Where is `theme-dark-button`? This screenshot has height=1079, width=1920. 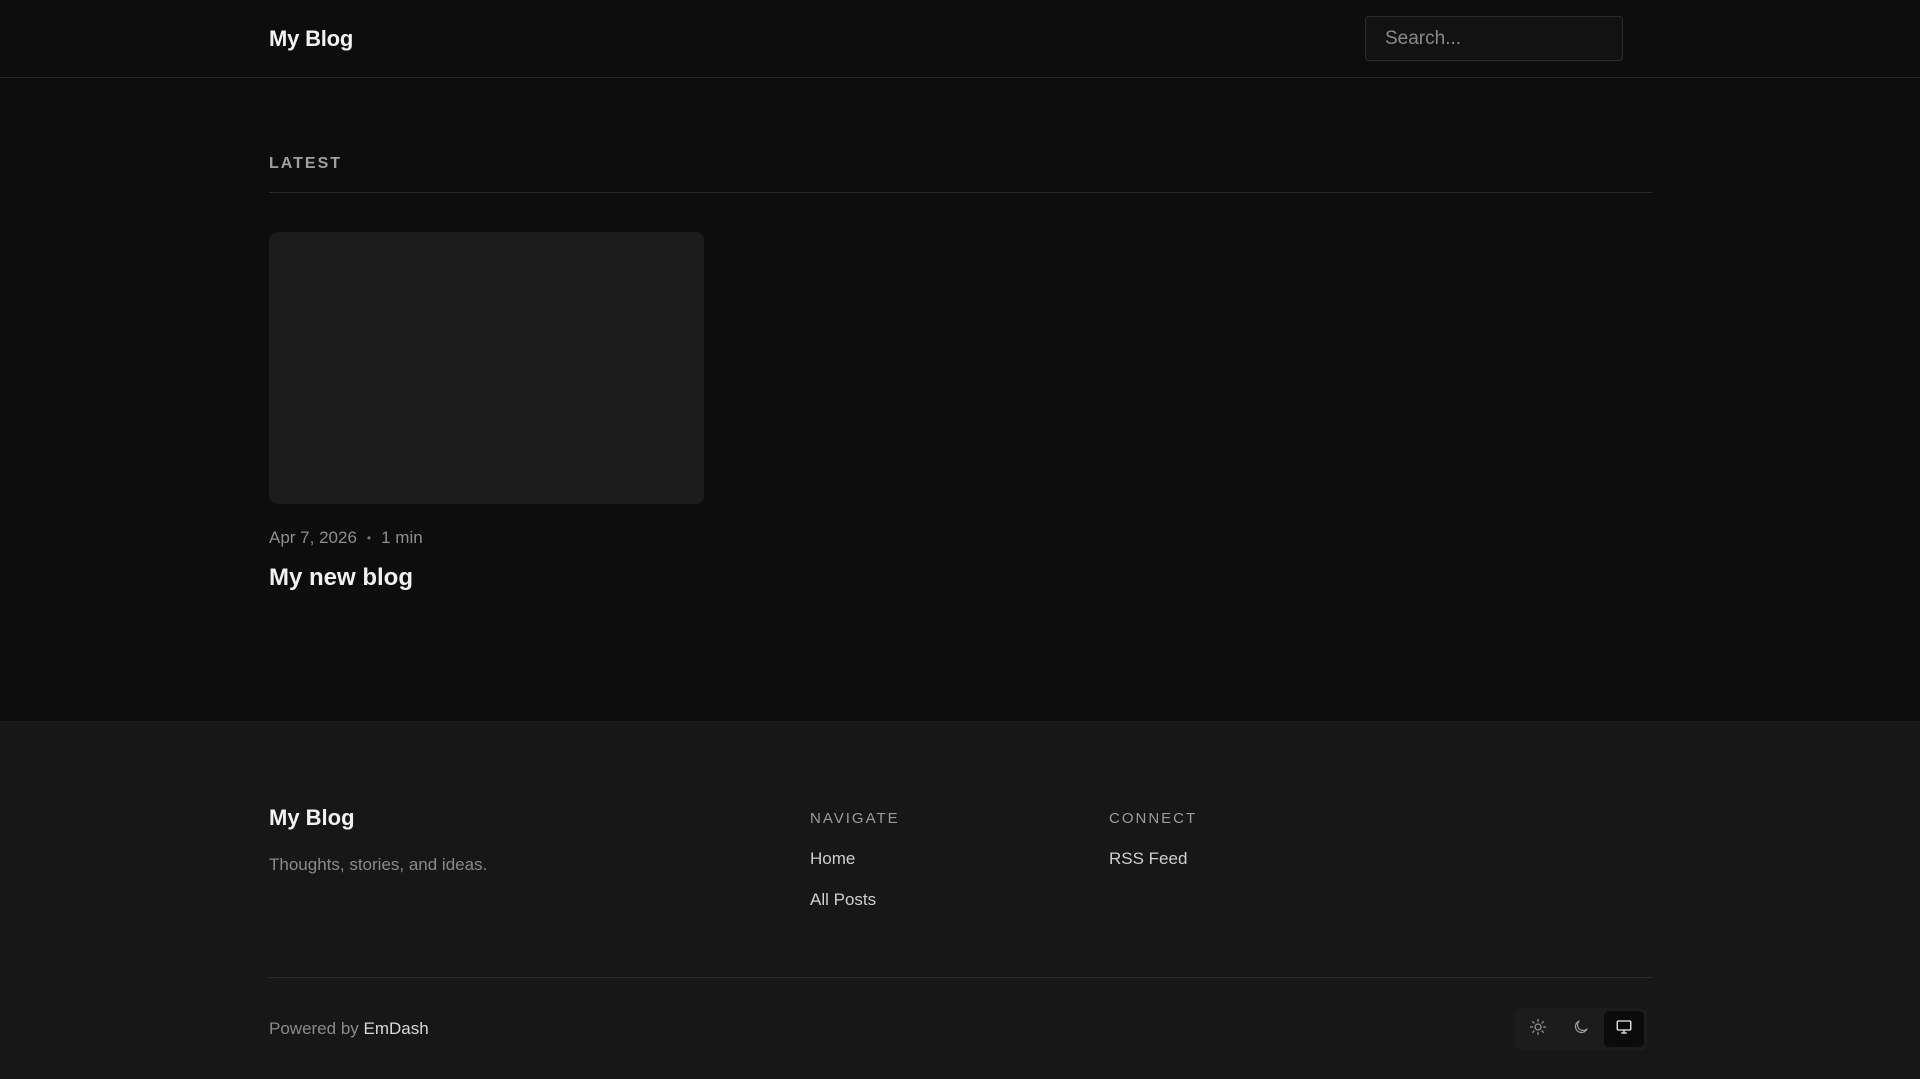
theme-dark-button is located at coordinates (1581, 1029).